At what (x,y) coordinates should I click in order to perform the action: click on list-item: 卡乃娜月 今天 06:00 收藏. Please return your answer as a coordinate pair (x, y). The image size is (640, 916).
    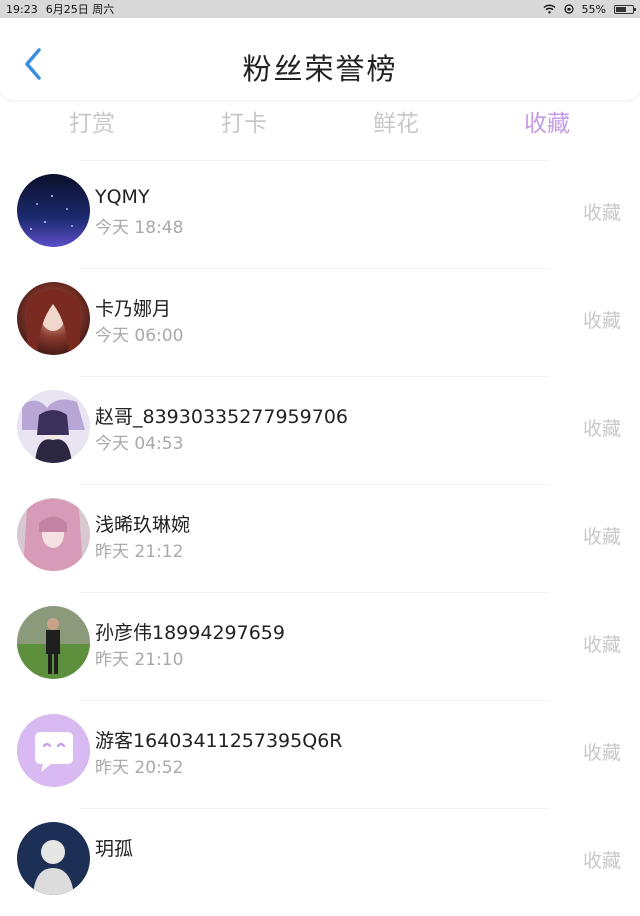
    Looking at the image, I should click on (320, 322).